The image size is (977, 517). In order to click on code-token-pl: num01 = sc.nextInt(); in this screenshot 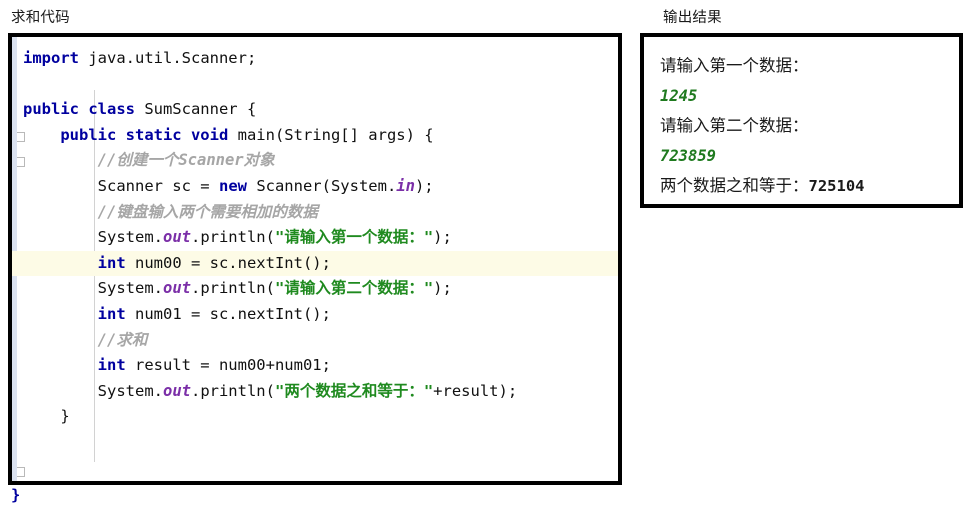, I will do `click(228, 313)`.